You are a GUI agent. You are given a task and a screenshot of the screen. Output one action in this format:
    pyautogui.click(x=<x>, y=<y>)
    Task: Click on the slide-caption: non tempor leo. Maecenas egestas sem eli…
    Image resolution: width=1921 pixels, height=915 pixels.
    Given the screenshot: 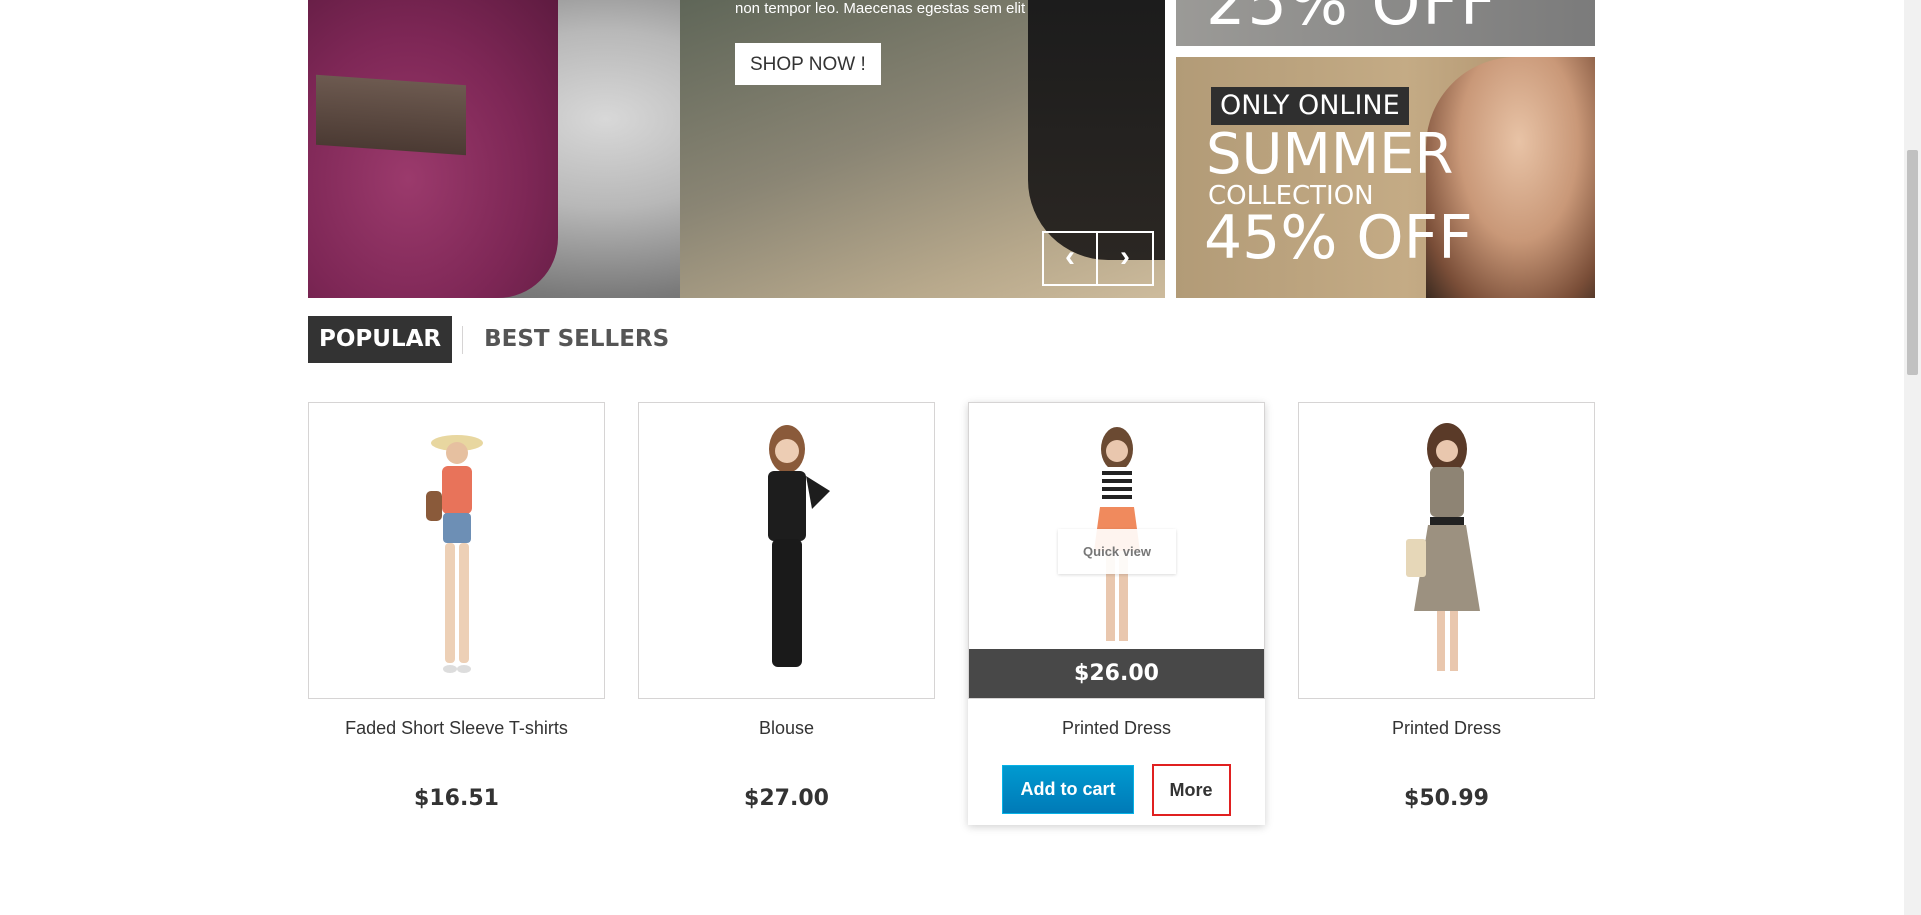 What is the action you would take?
    pyautogui.click(x=880, y=8)
    